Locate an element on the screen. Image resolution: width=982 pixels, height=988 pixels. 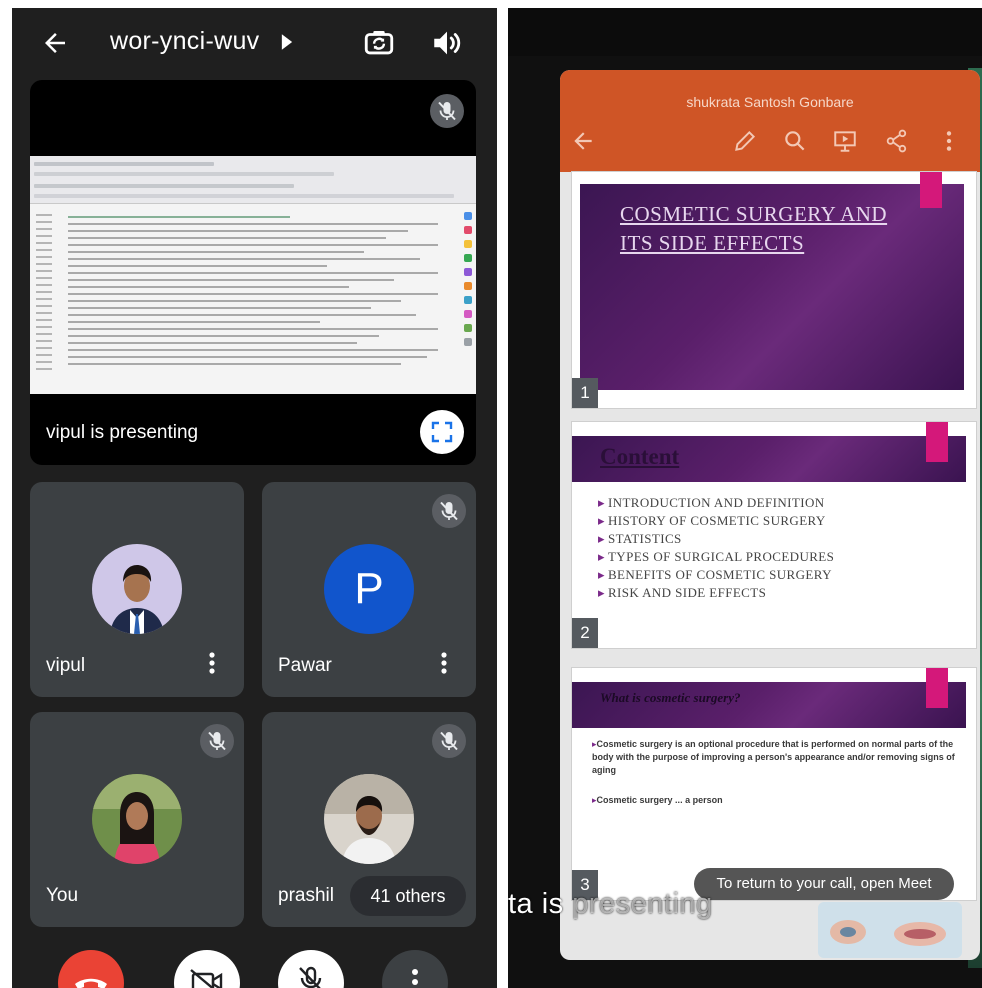
slide-bullet: HISTORY OF COSMETIC SURGERY is located at coordinates (716, 521).